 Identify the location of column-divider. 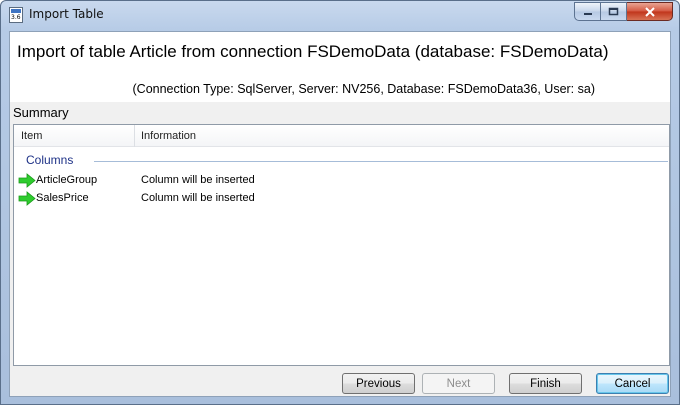
(134, 136).